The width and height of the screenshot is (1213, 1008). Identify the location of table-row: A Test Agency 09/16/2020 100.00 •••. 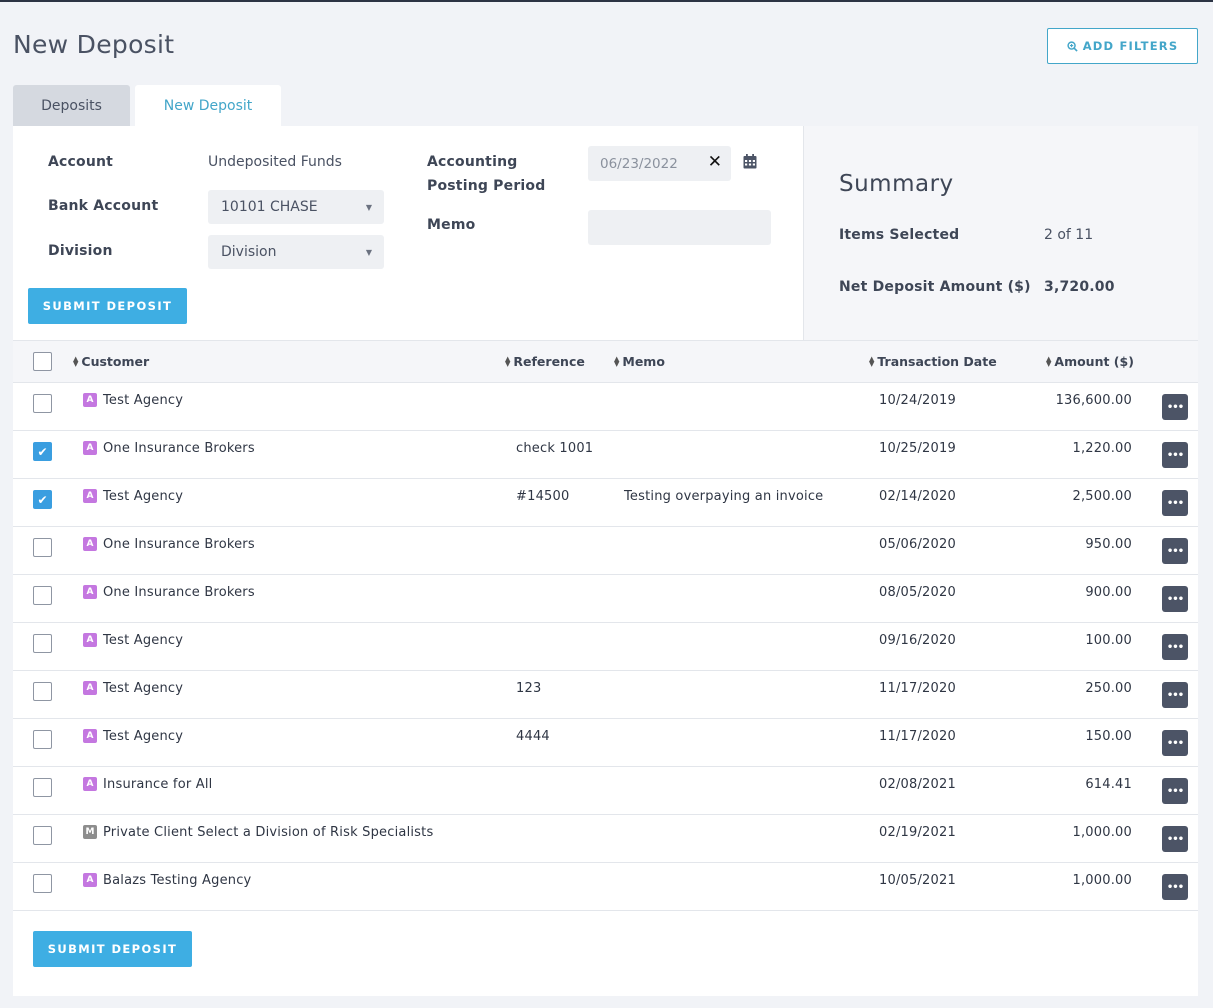
(605, 647).